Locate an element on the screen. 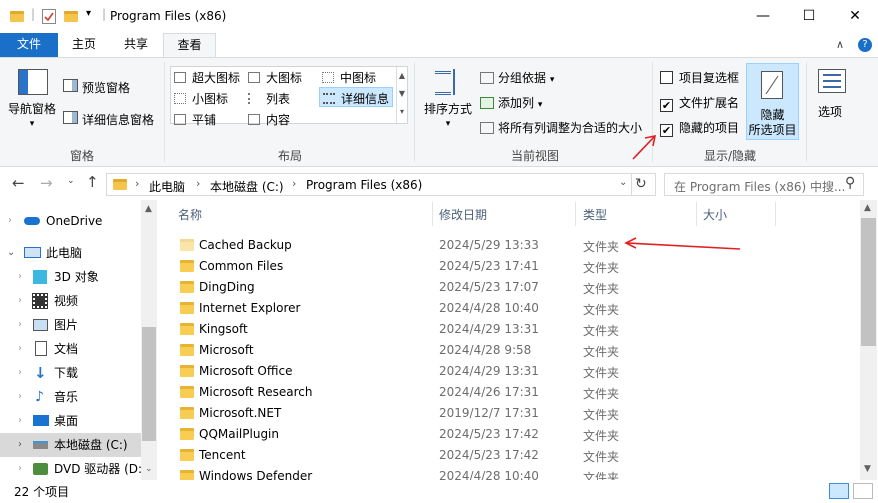 This screenshot has width=878, height=503. annotation-arrows is located at coordinates (682, 192).